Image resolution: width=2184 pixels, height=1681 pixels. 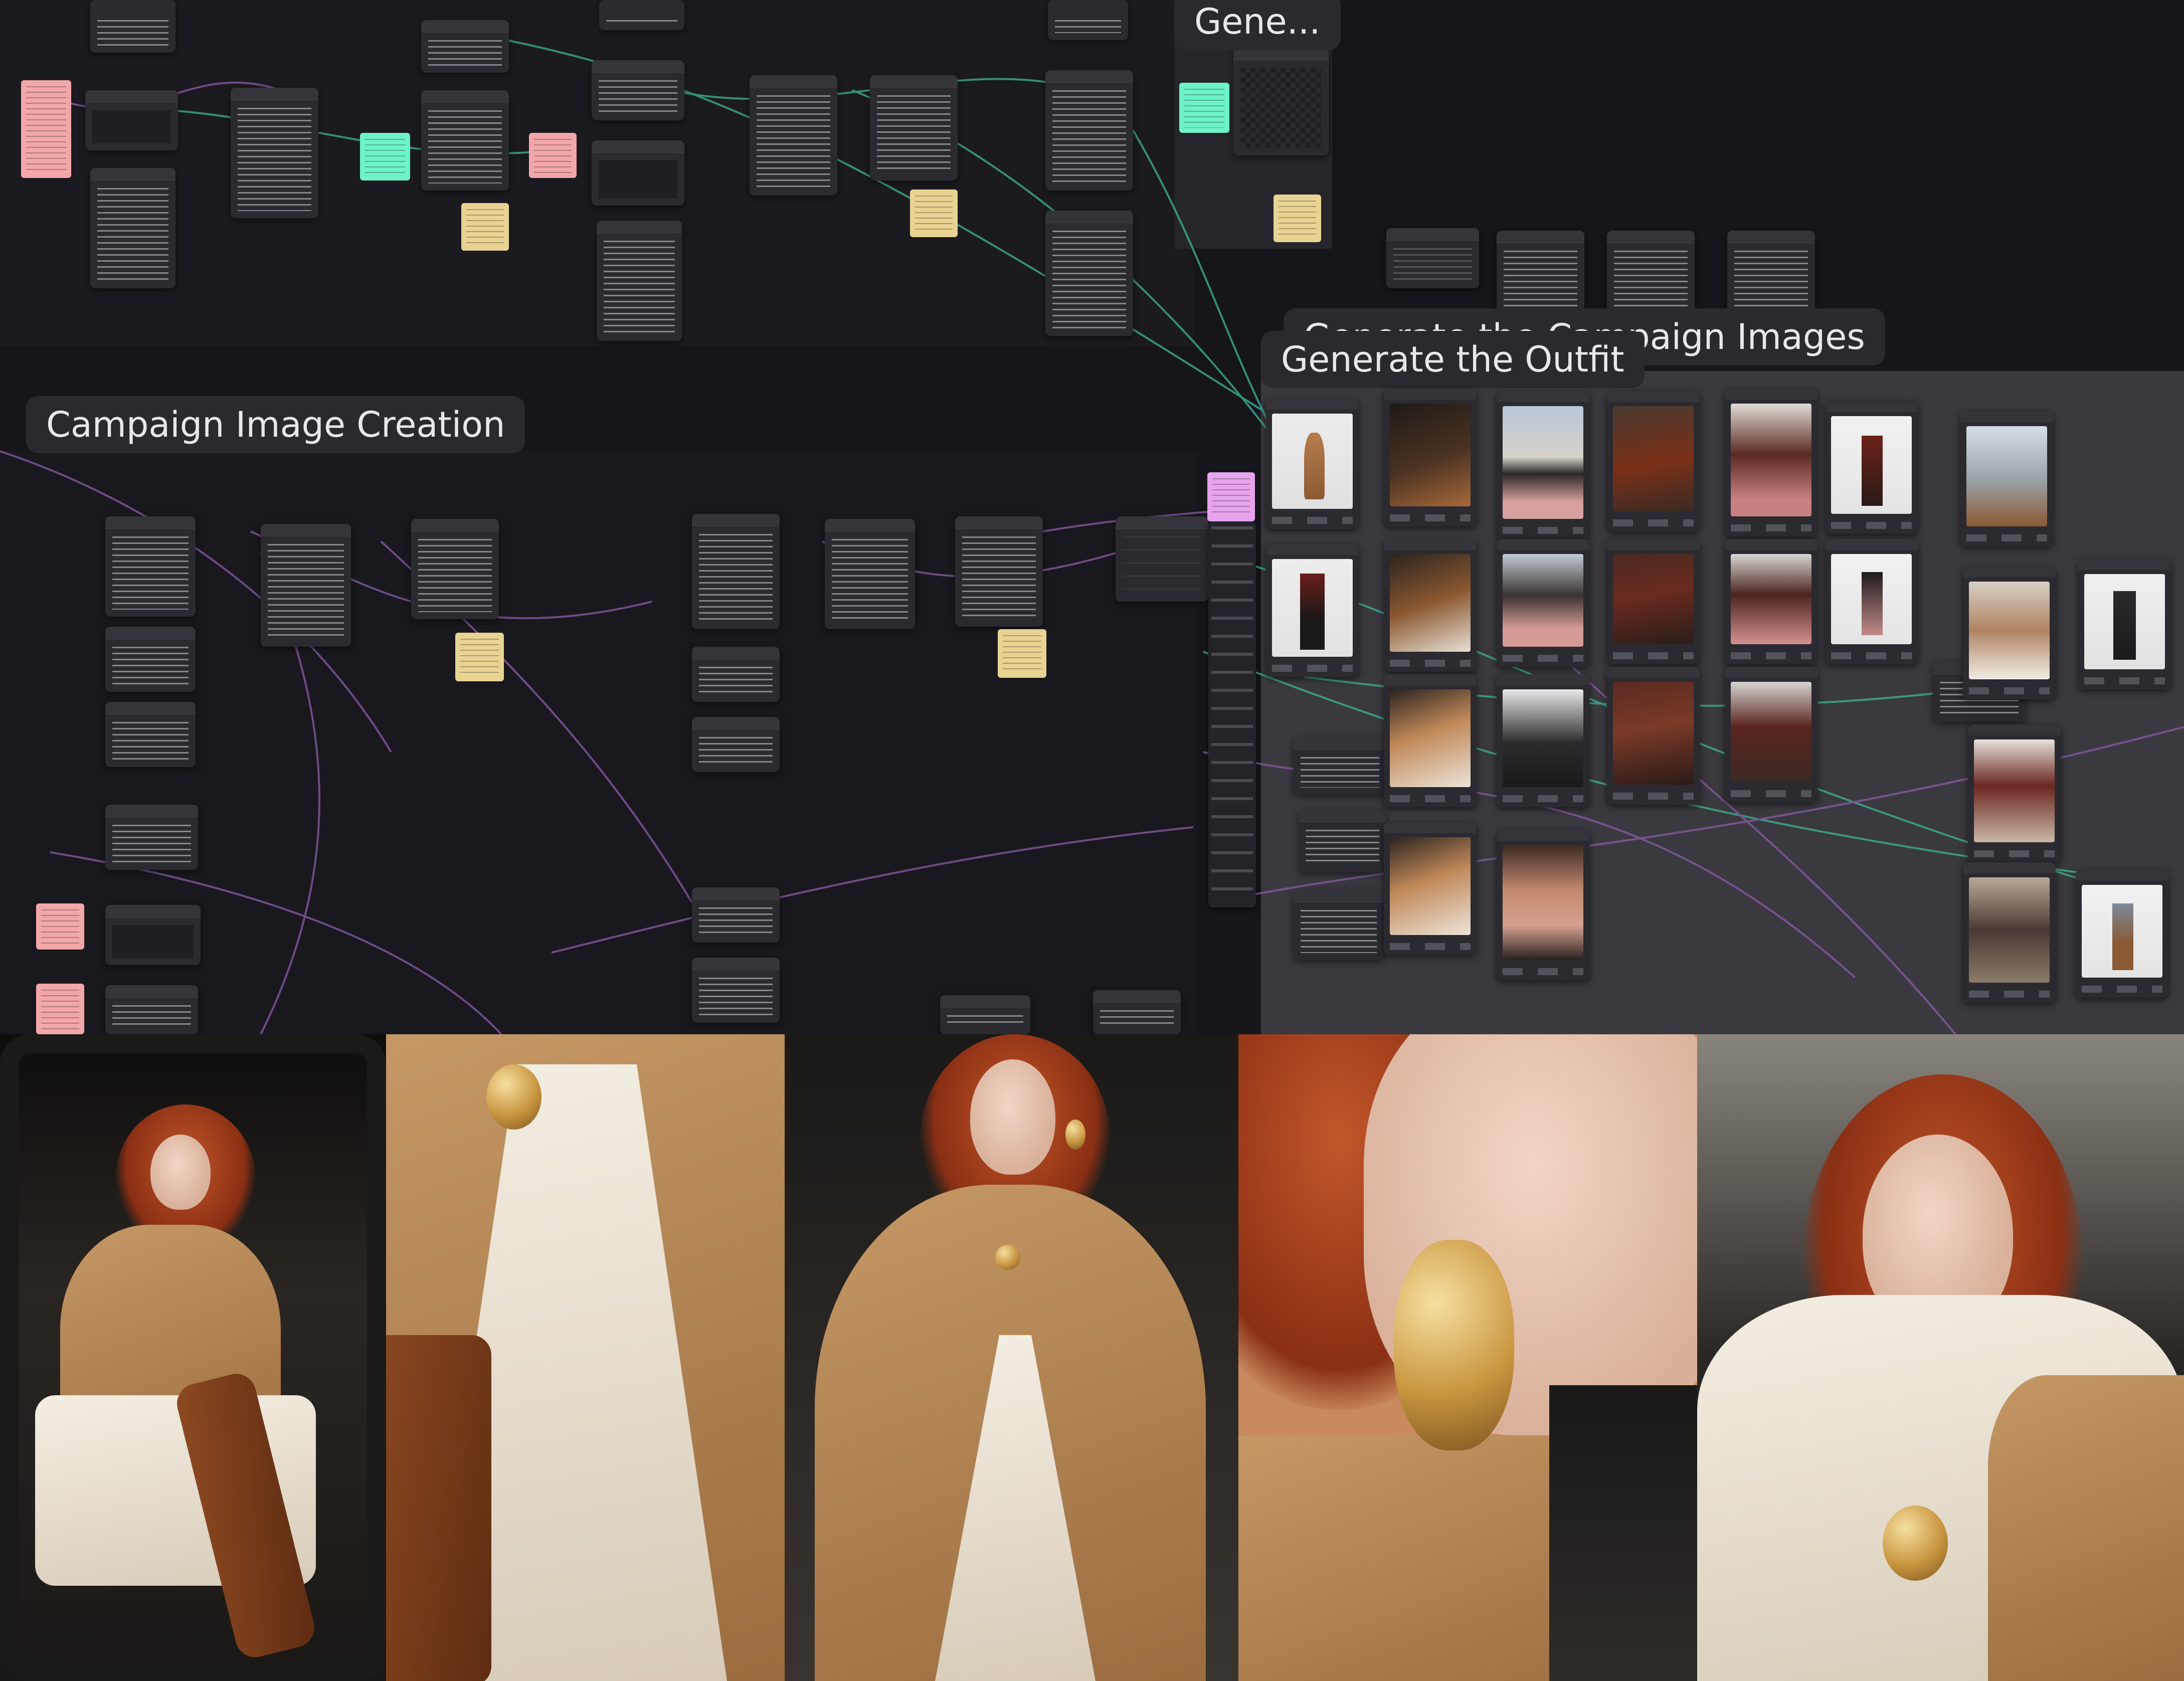 I want to click on node-llm-text, so click(x=274, y=153).